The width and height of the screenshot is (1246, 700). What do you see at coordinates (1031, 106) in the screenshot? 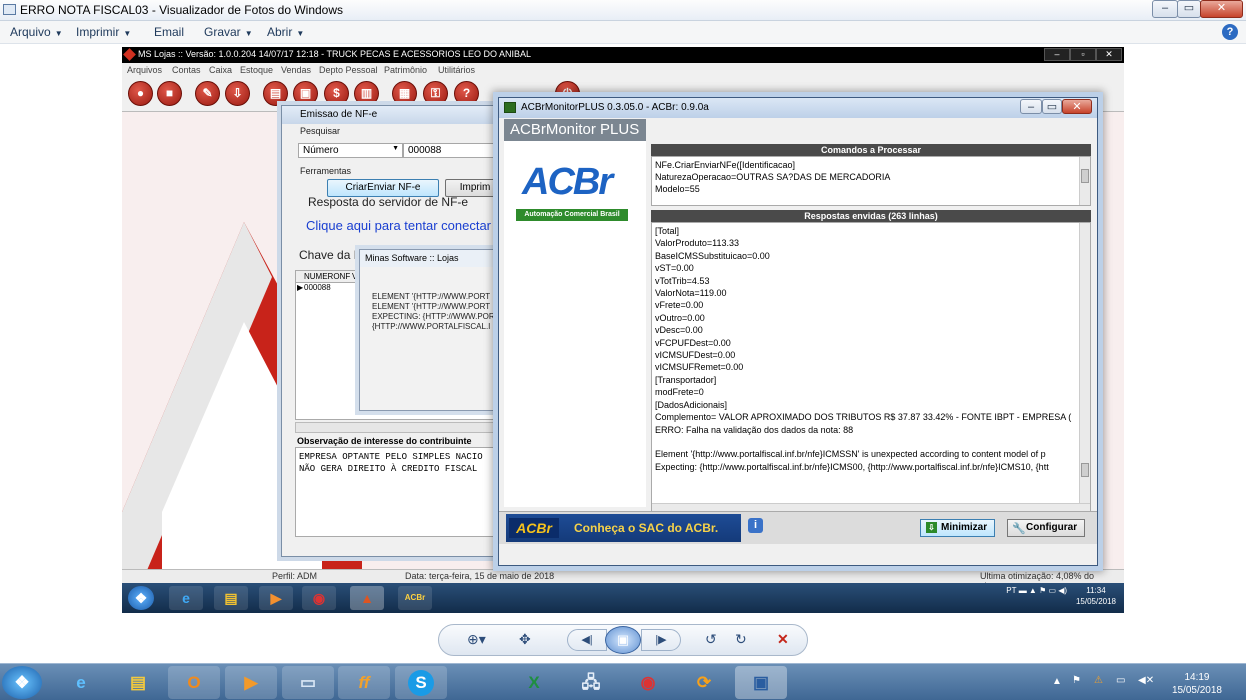
I see `acbr-minimize-button: ‒` at bounding box center [1031, 106].